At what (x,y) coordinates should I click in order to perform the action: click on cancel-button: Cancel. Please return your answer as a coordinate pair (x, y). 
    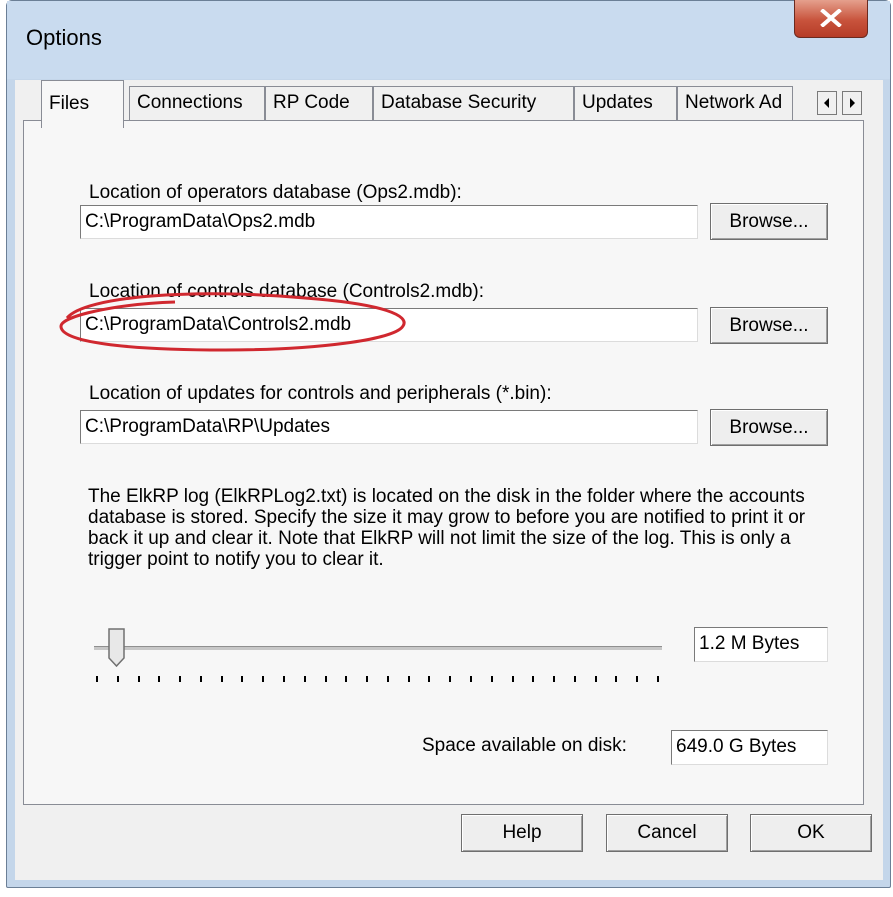
    Looking at the image, I should click on (667, 833).